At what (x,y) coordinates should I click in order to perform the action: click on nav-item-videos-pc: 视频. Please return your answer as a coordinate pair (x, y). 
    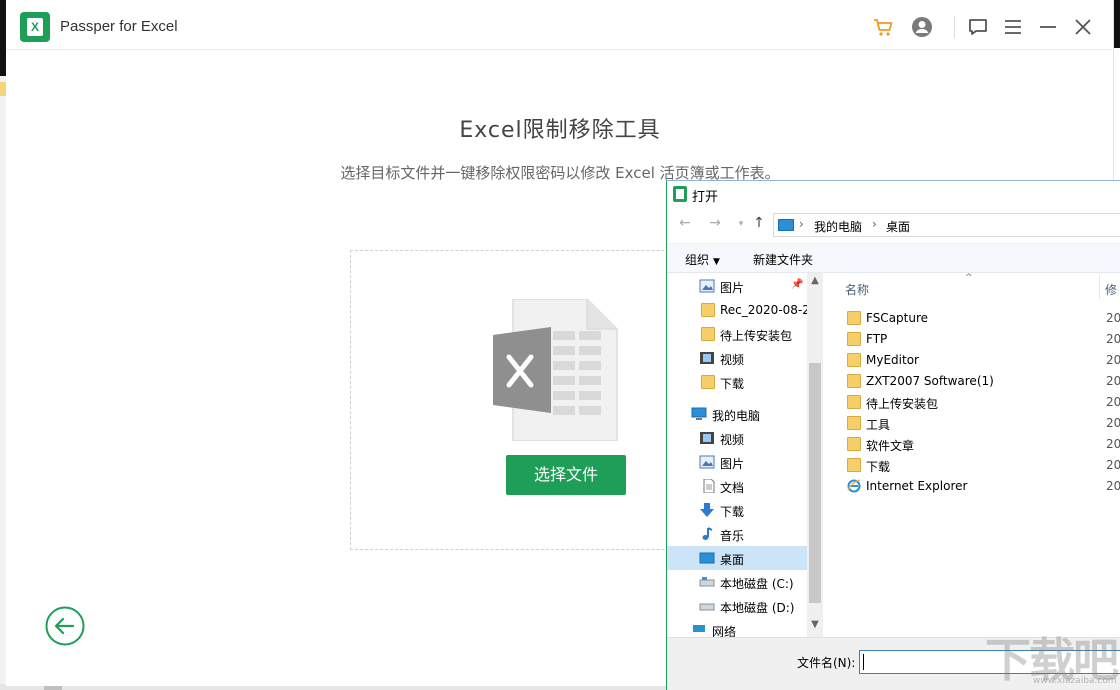
    Looking at the image, I should click on (737, 438).